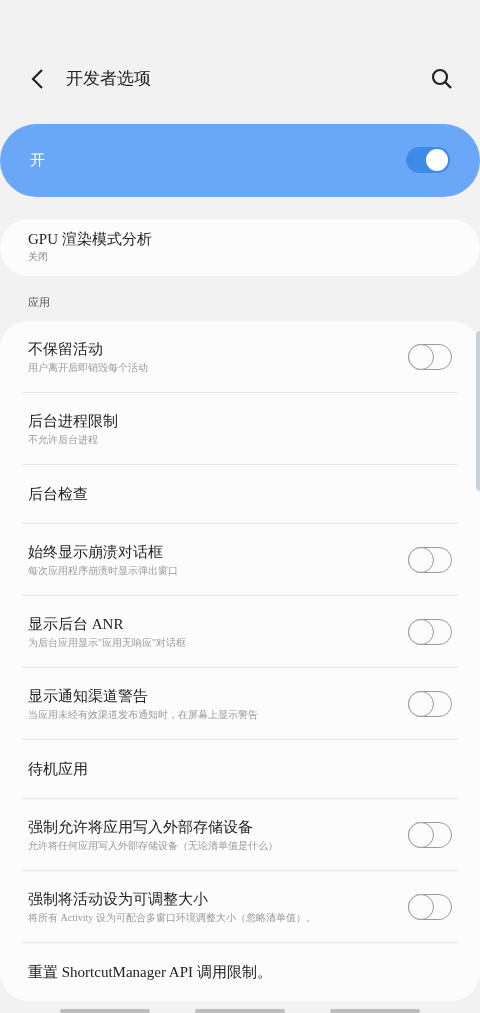 The width and height of the screenshot is (480, 1013). I want to click on setting-summary: 关闭, so click(38, 257).